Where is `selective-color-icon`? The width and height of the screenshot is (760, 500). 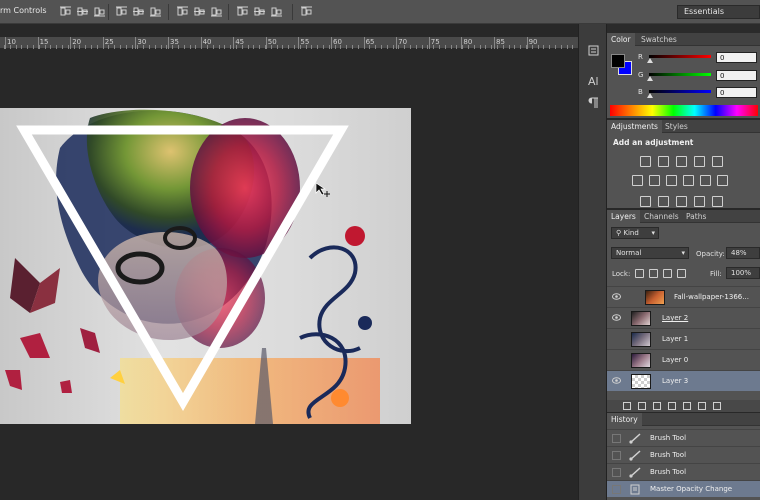
selective-color-icon is located at coordinates (699, 201).